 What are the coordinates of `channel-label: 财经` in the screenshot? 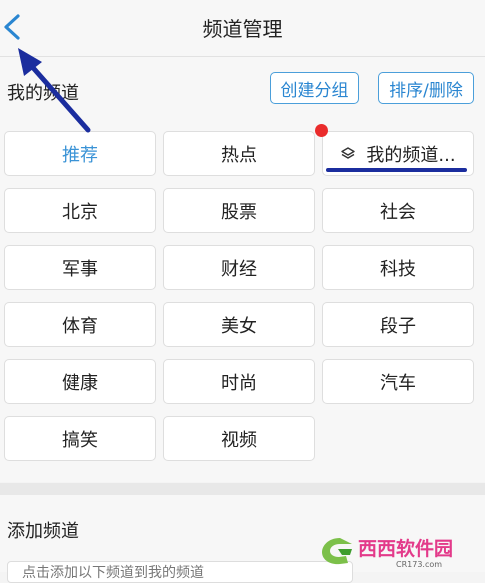 It's located at (239, 269).